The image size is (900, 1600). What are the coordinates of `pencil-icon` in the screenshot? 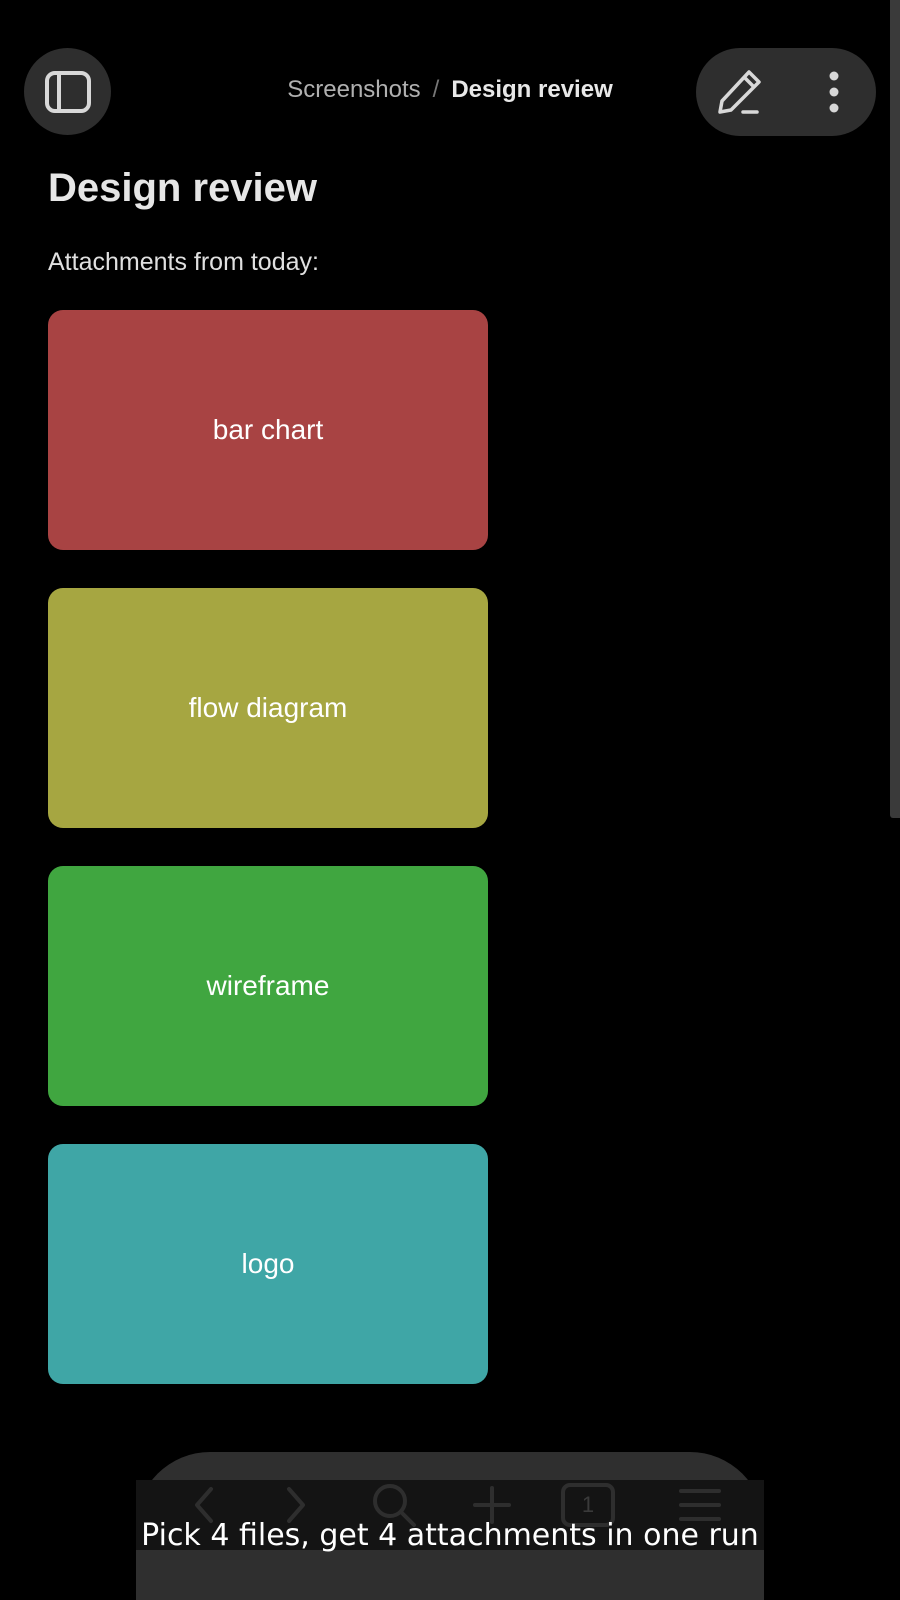 It's located at (739, 92).